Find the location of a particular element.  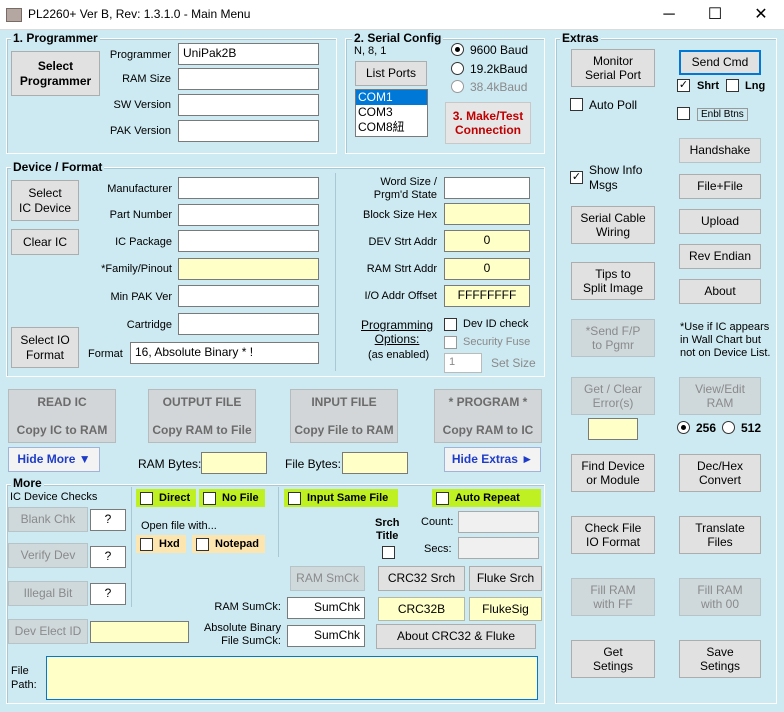

manufacturer-field is located at coordinates (248, 188).